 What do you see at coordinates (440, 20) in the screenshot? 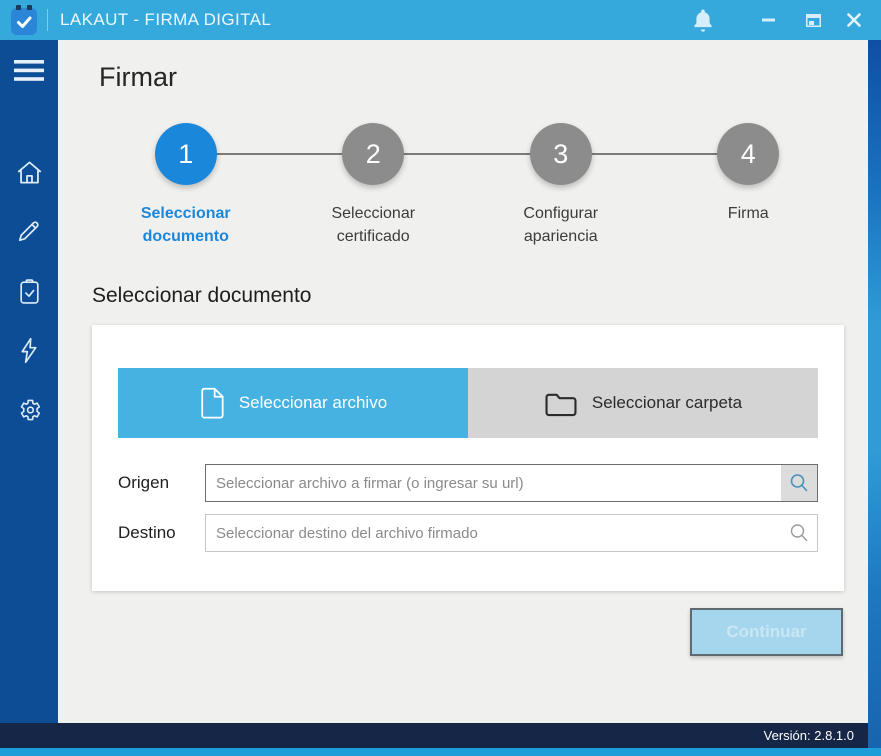
I see `titlebar: LAKAUT - FIRMA DIGITAL` at bounding box center [440, 20].